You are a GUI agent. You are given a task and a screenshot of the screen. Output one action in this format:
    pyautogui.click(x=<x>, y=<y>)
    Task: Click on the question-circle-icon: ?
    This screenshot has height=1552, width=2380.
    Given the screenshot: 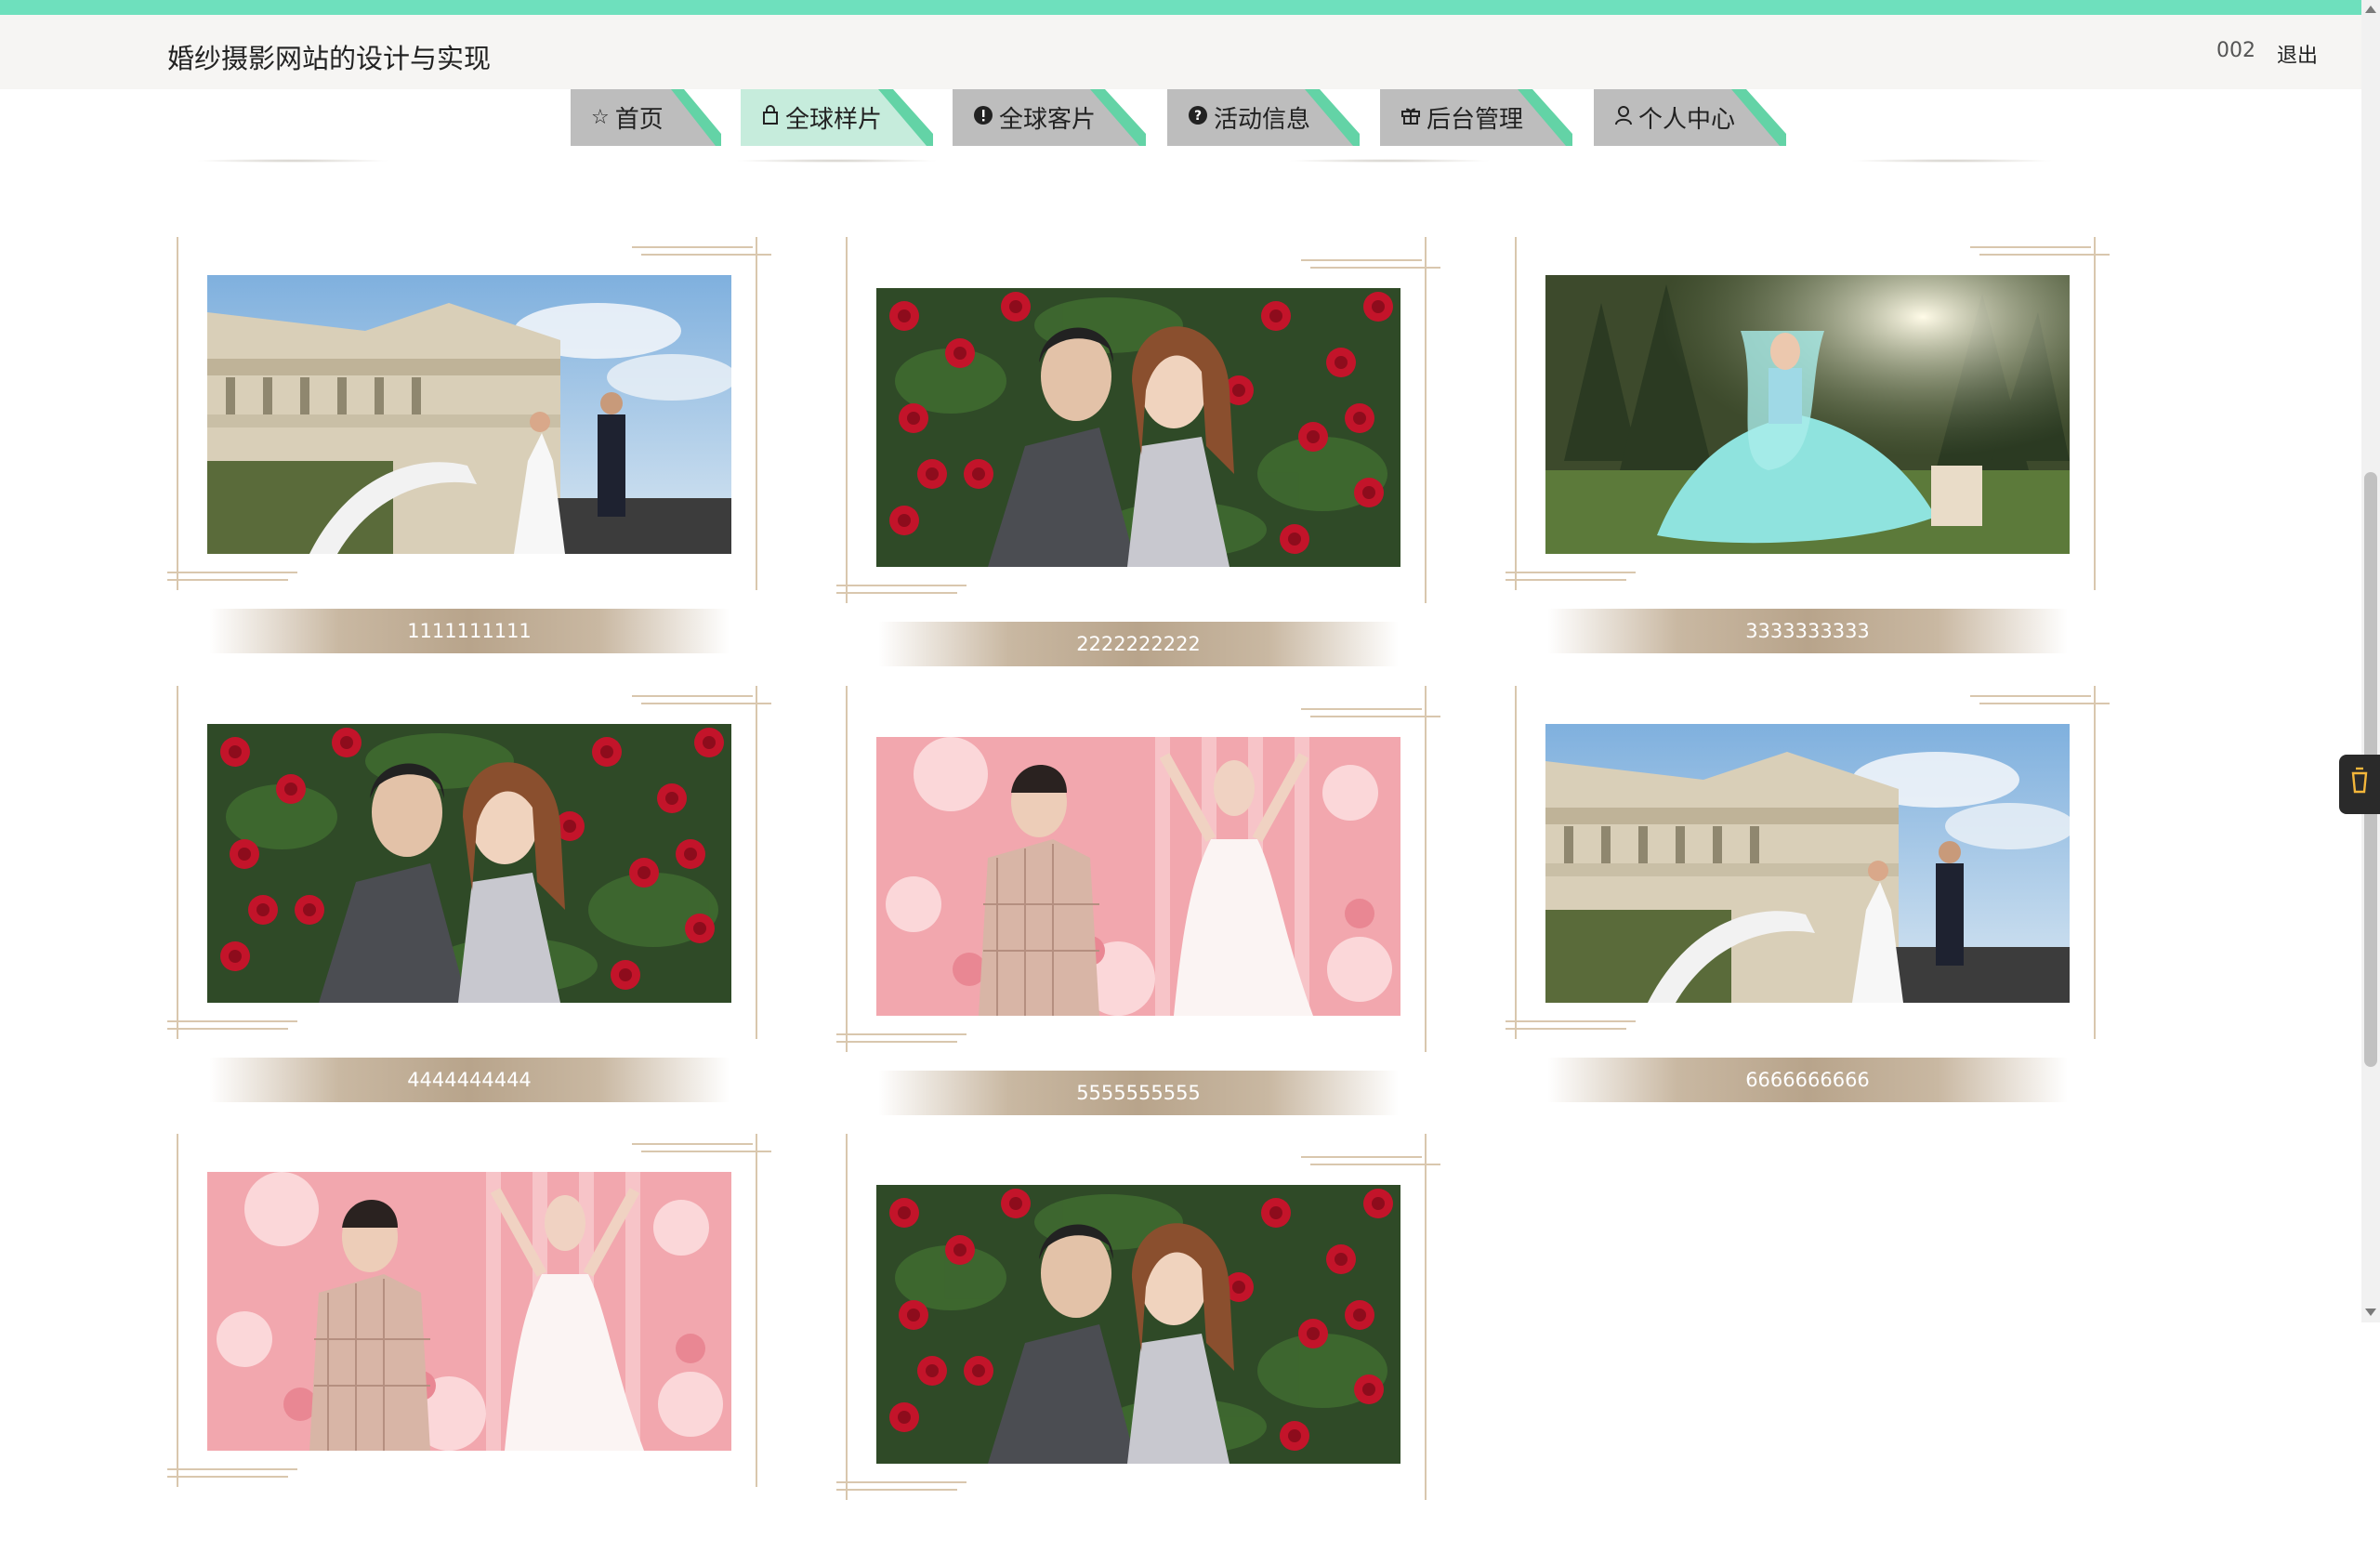 What is the action you would take?
    pyautogui.click(x=1198, y=117)
    